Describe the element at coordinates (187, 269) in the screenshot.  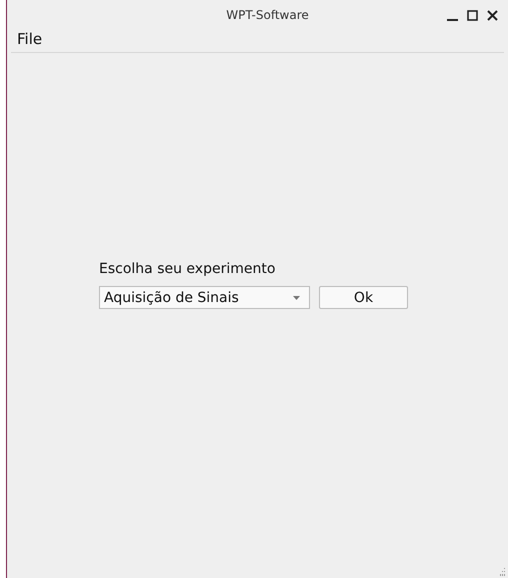
I see `prompt-label: Escolha seu experimento` at that location.